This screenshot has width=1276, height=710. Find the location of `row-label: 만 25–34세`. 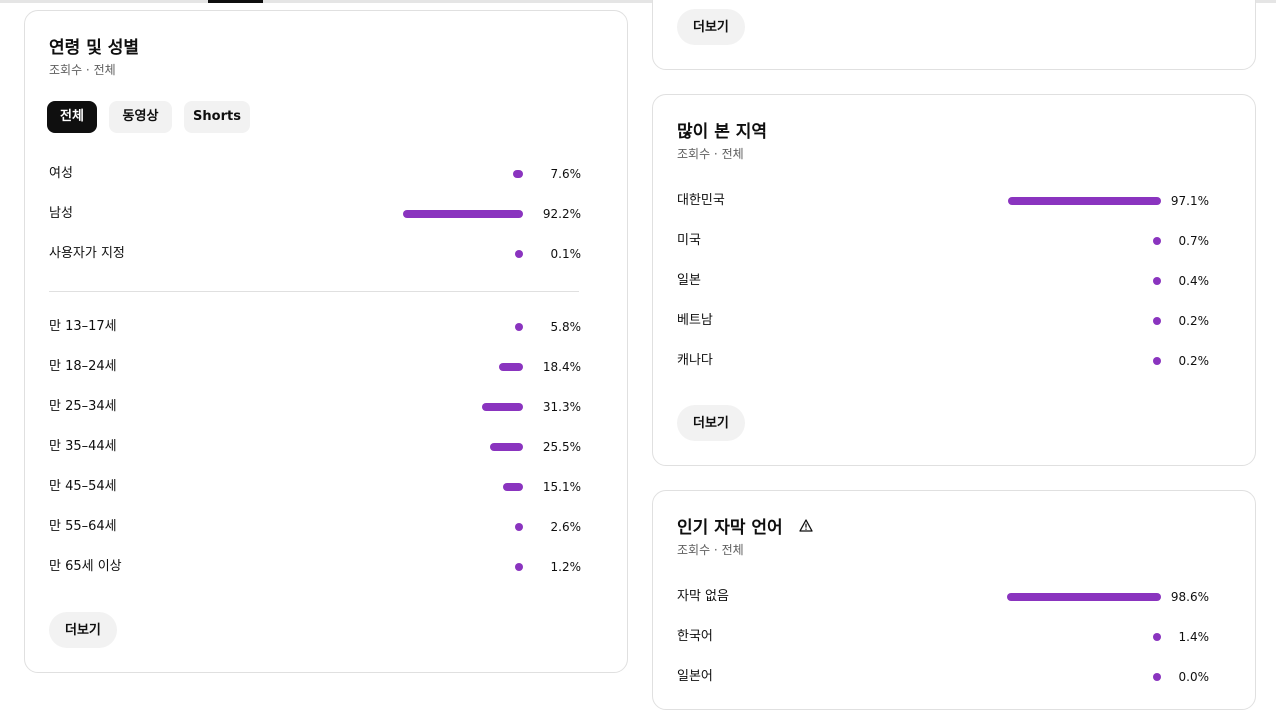

row-label: 만 25–34세 is located at coordinates (83, 406).